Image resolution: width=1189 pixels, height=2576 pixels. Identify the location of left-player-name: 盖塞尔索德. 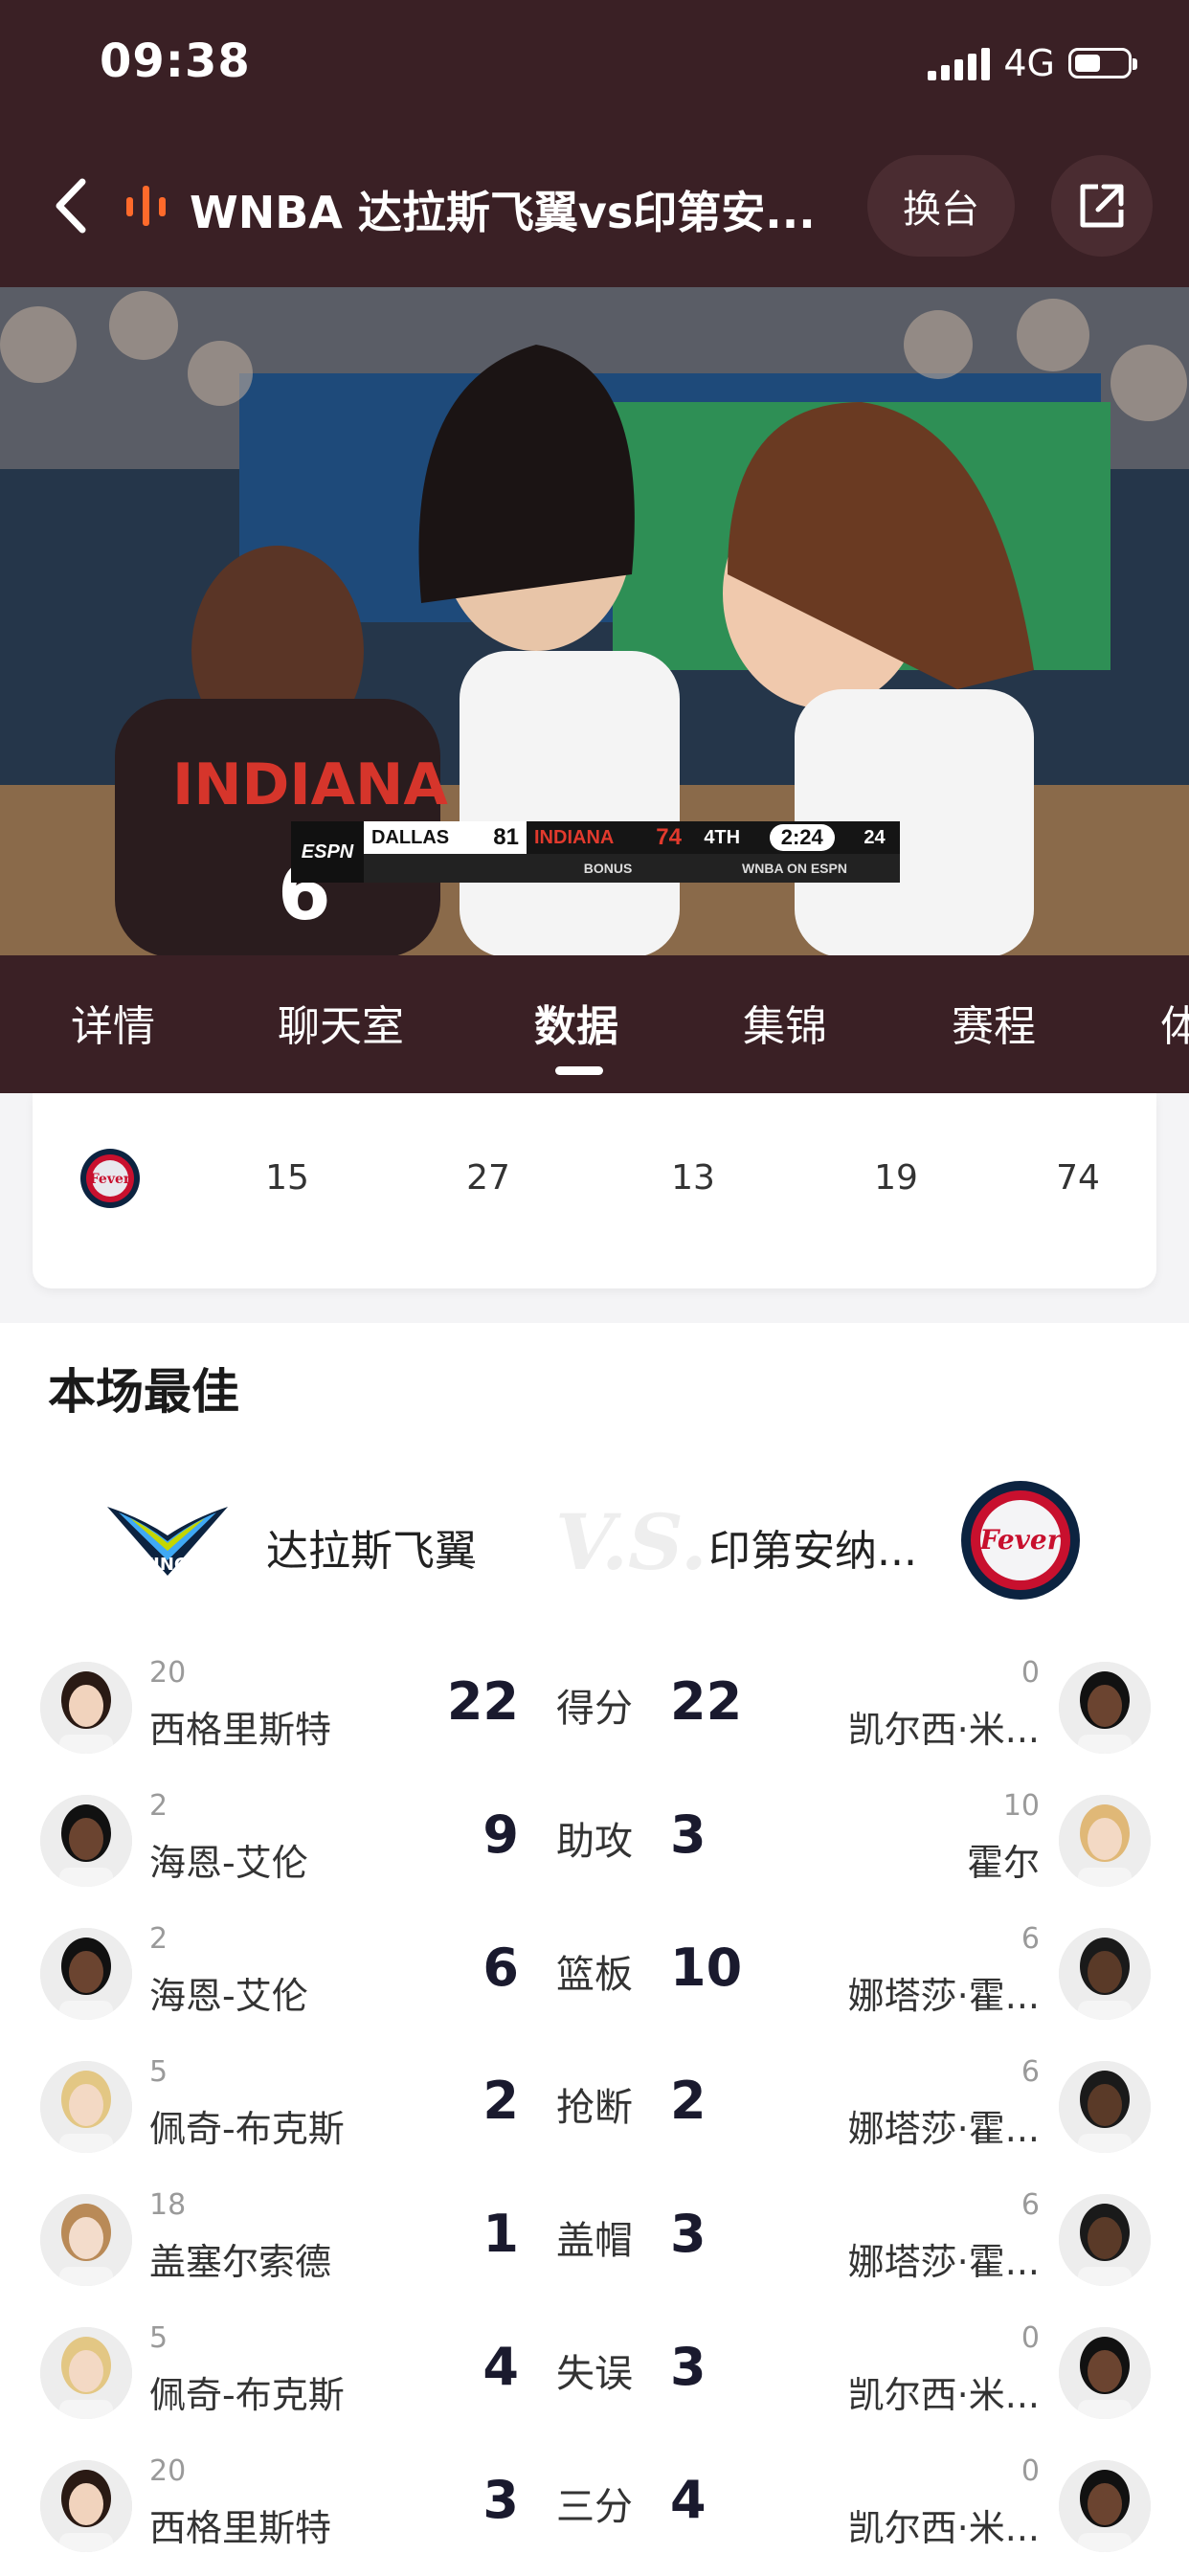
(240, 2259).